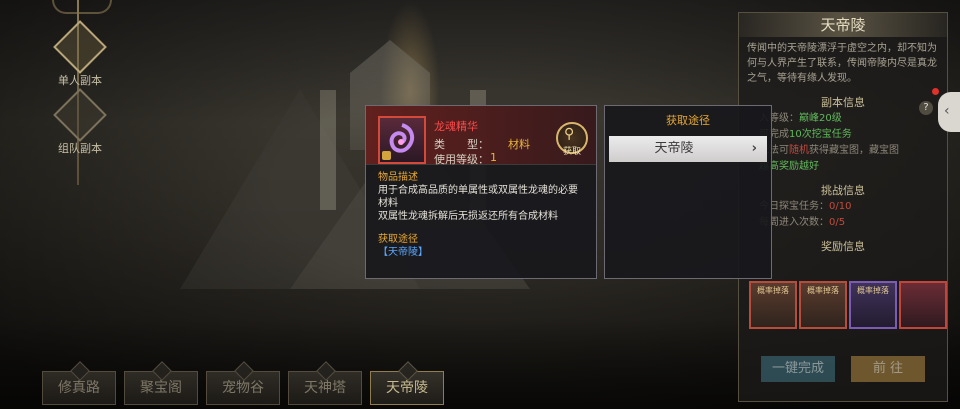 This screenshot has height=409, width=960. What do you see at coordinates (674, 148) in the screenshot?
I see `acquire-button-label: 天帝陵` at bounding box center [674, 148].